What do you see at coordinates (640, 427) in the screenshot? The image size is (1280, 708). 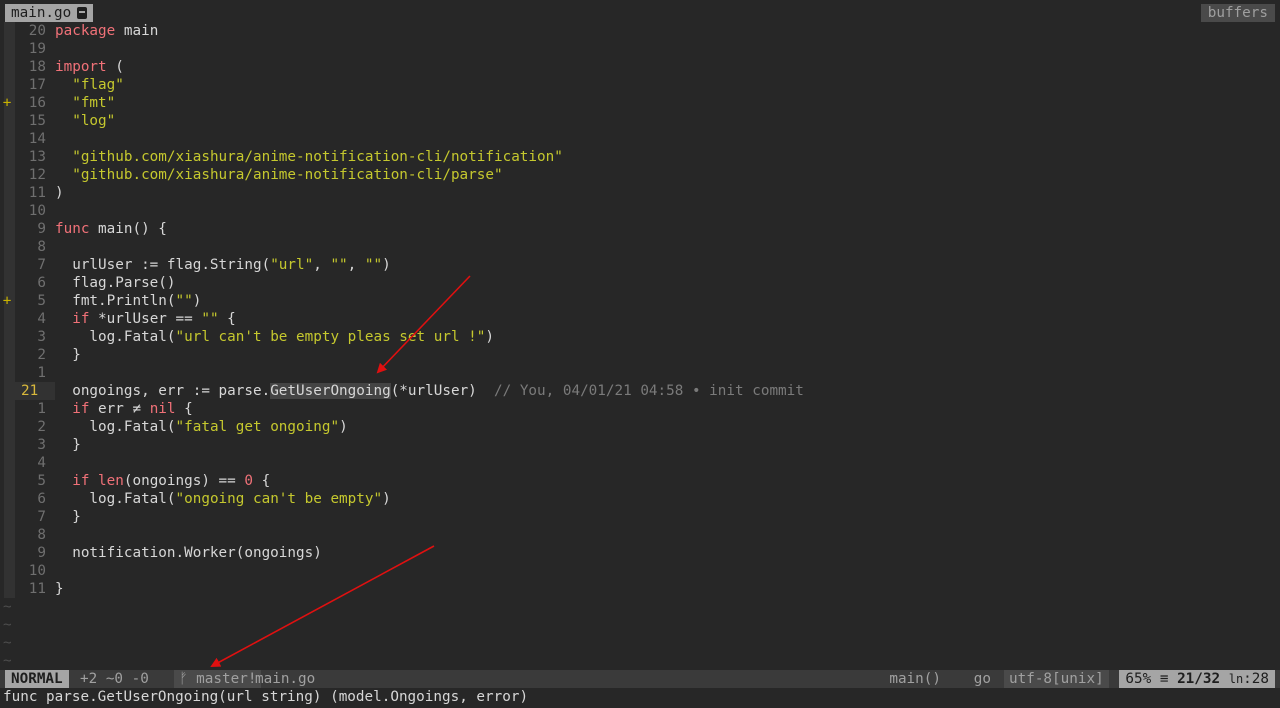 I see `code-line: 2 log.Fatal("fatal get ongoing")` at bounding box center [640, 427].